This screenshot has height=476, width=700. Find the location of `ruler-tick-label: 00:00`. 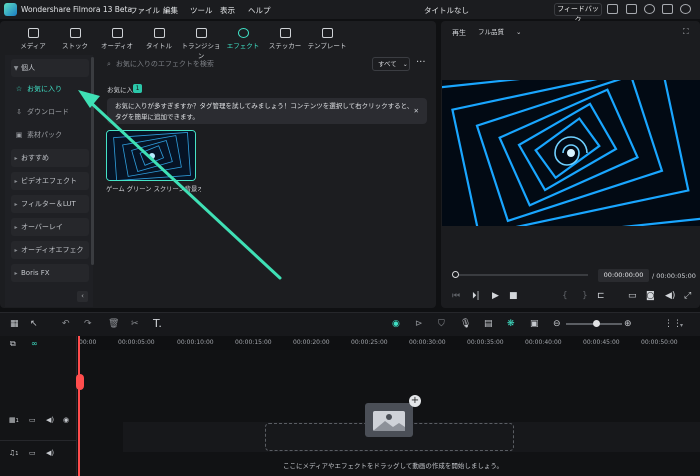

ruler-tick-label: 00:00 is located at coordinates (88, 342).